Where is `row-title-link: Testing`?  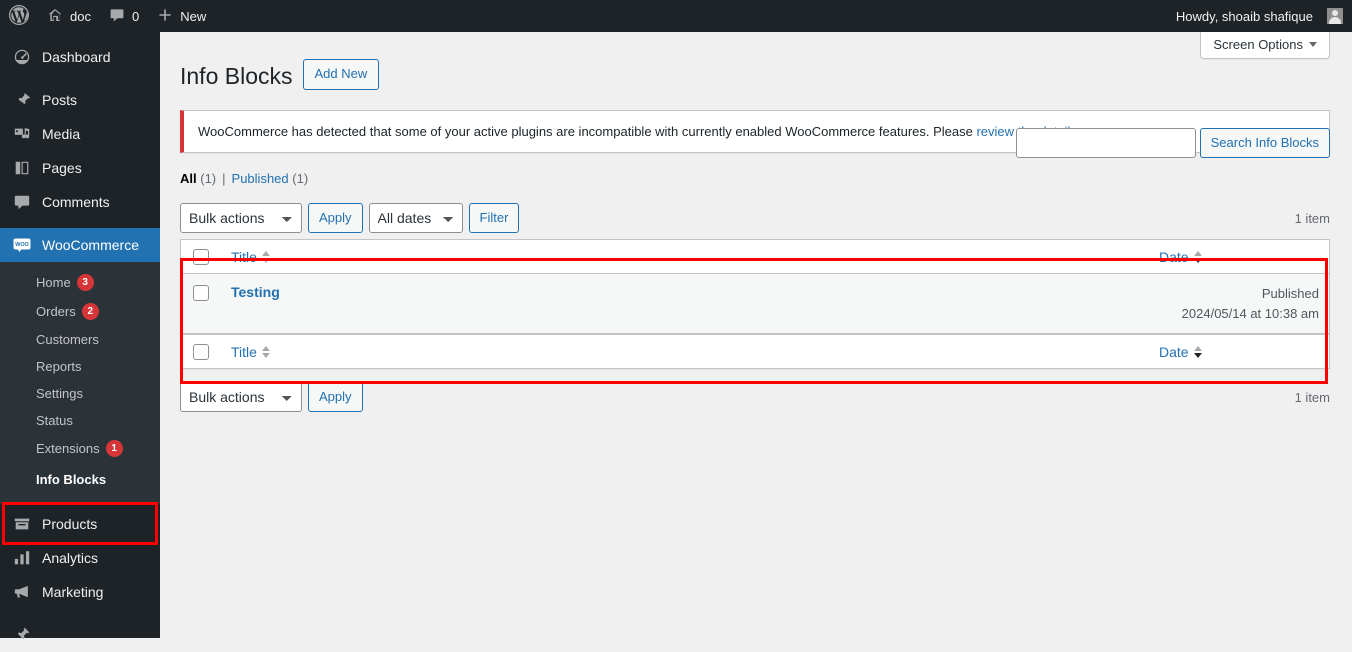 row-title-link: Testing is located at coordinates (255, 292).